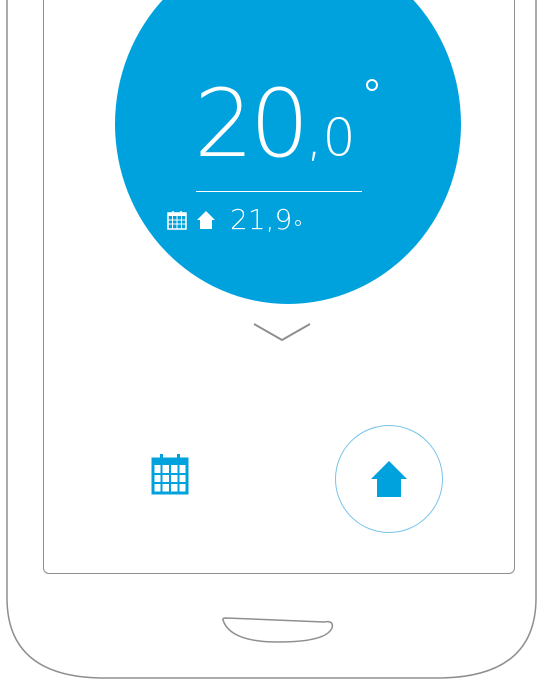  What do you see at coordinates (252, 124) in the screenshot?
I see `current-temp-integer: 20` at bounding box center [252, 124].